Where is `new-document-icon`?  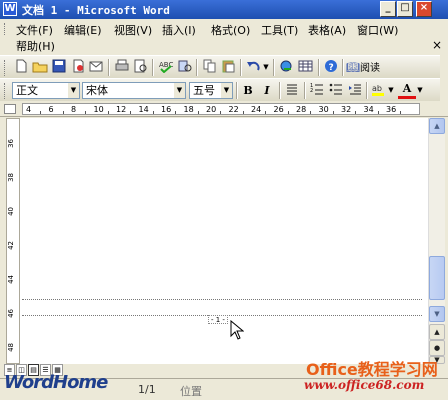 new-document-icon is located at coordinates (21, 67).